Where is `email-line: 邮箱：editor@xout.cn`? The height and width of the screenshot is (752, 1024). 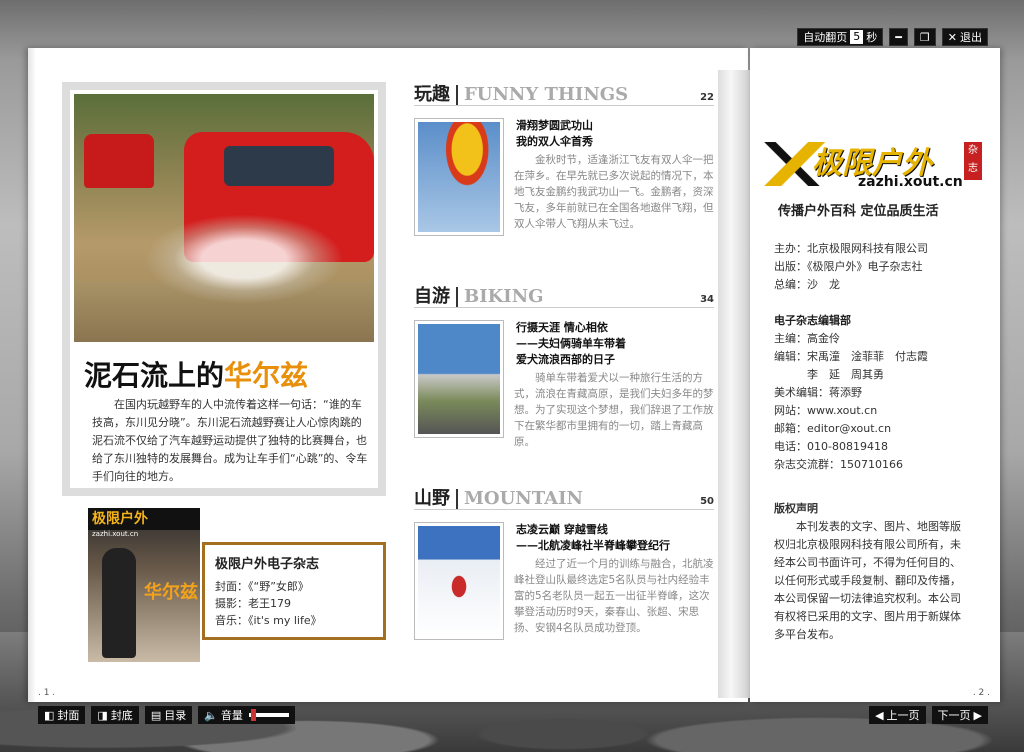 email-line: 邮箱：editor@xout.cn is located at coordinates (851, 429).